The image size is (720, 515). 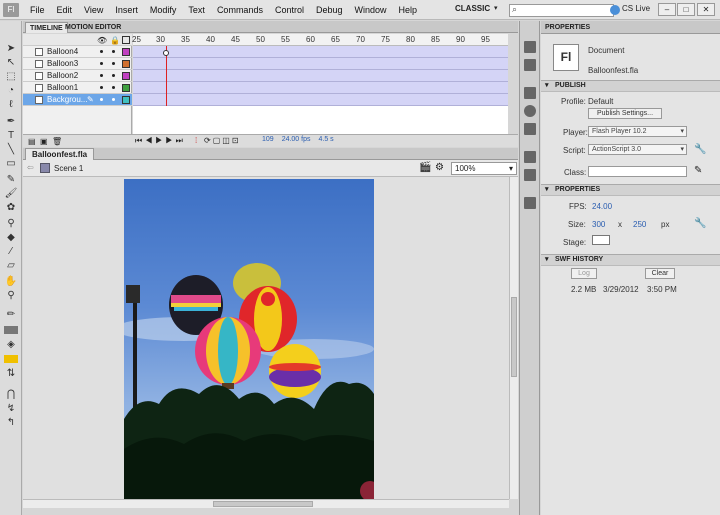 What do you see at coordinates (115, 40) in the screenshot?
I see `lock-icon: 🔒` at bounding box center [115, 40].